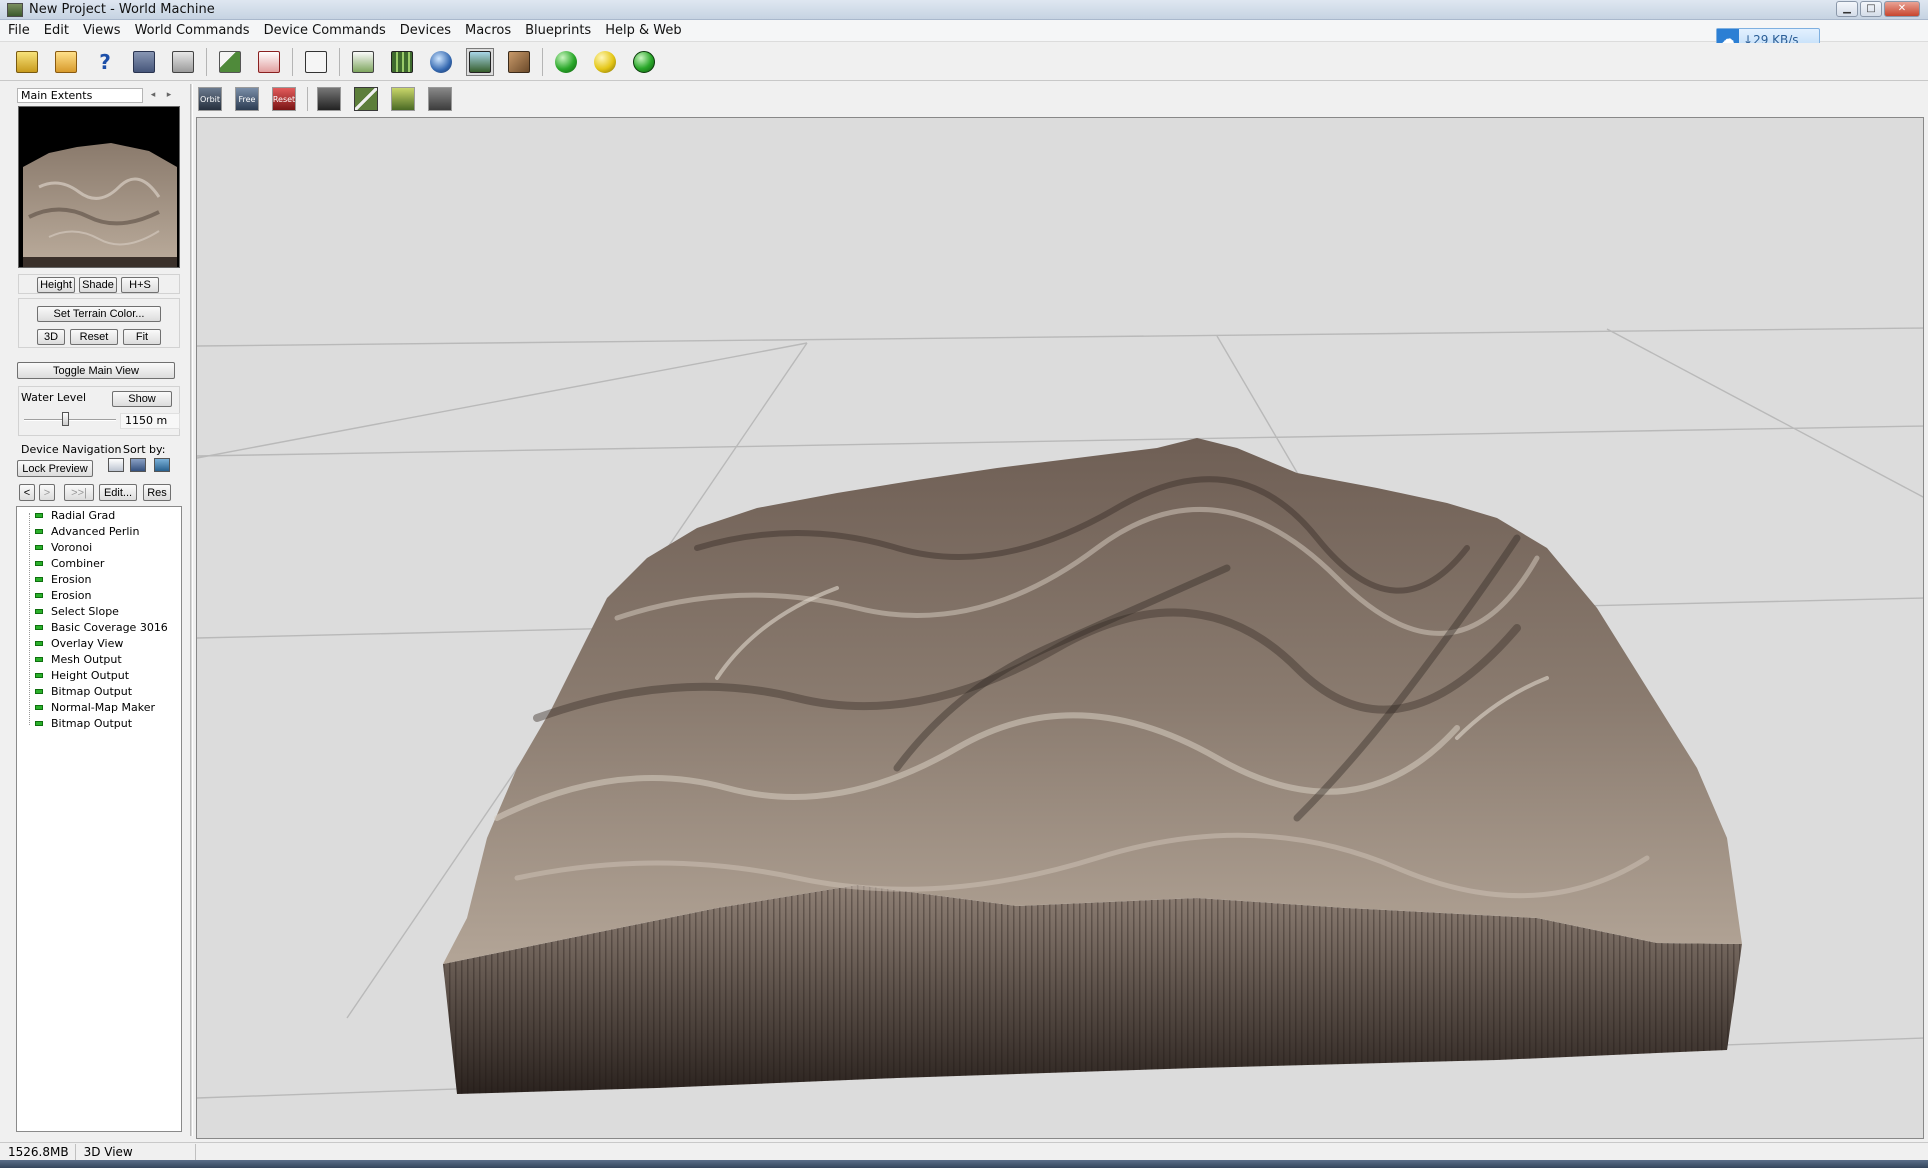  I want to click on water-level-value: 1150 m, so click(150, 421).